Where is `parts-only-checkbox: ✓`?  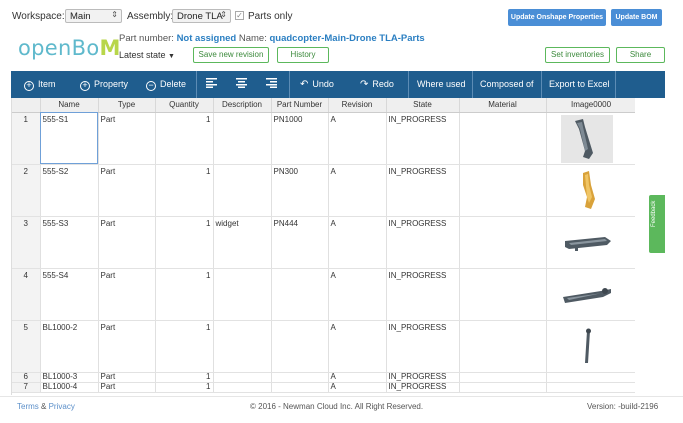
parts-only-checkbox: ✓ is located at coordinates (239, 15).